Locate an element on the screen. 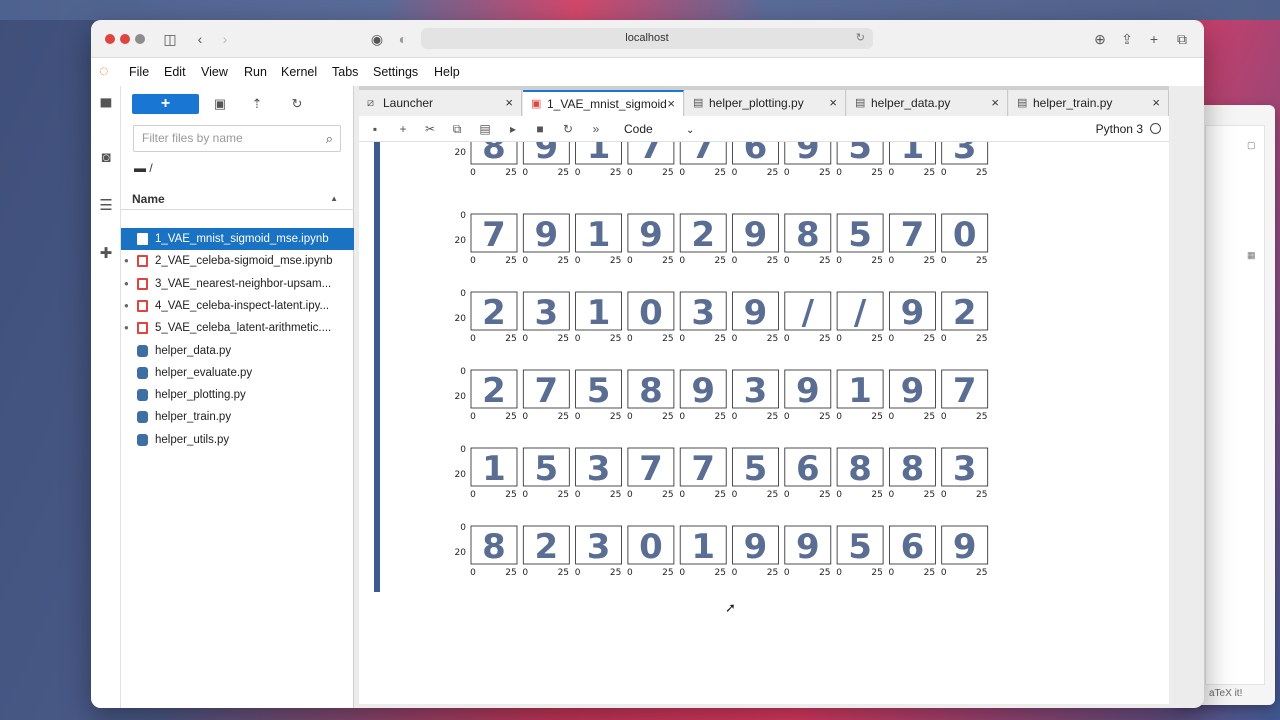 This screenshot has height=720, width=1280. minimize-window-button is located at coordinates (125, 39).